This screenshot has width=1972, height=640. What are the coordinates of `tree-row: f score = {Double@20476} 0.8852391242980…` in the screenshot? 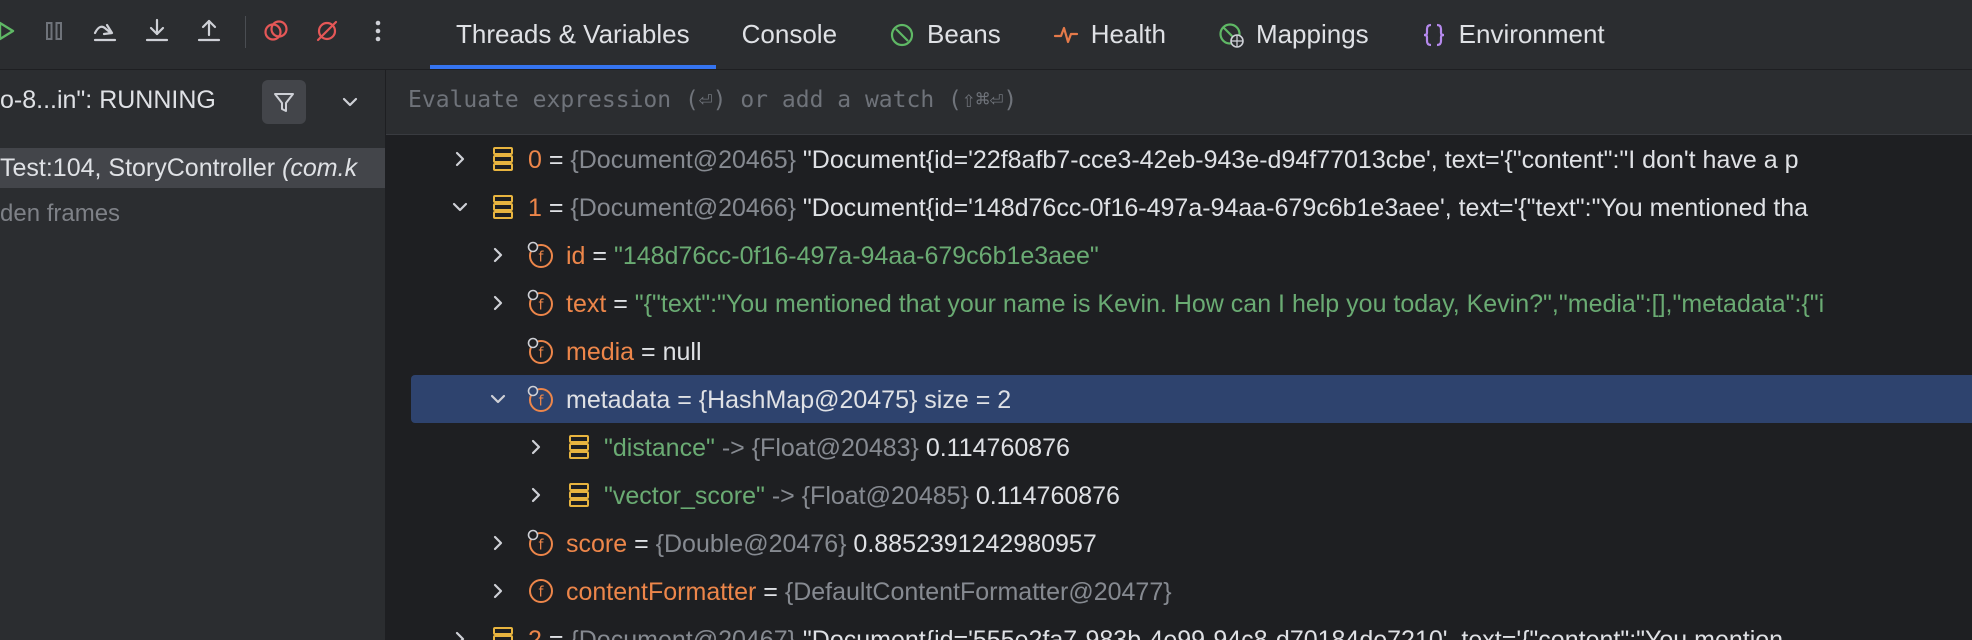 It's located at (1179, 543).